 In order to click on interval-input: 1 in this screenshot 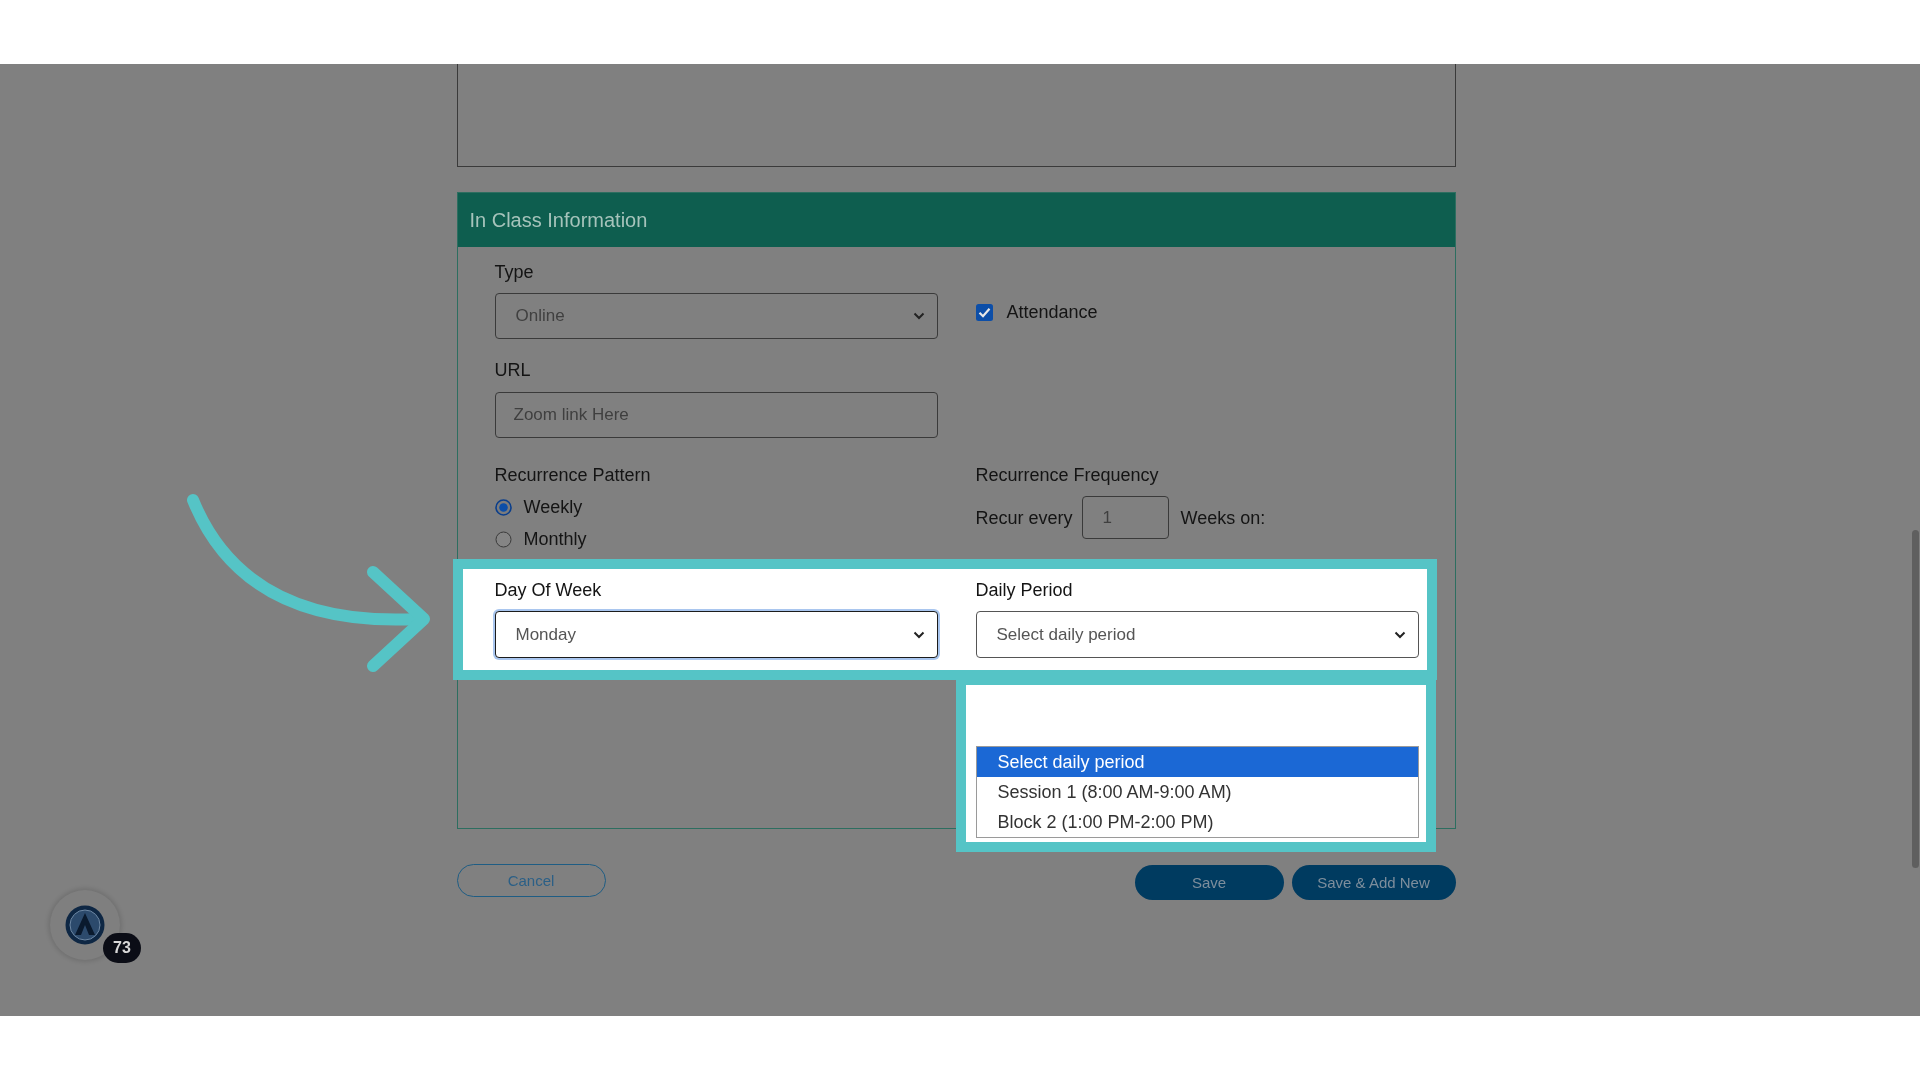, I will do `click(1125, 517)`.